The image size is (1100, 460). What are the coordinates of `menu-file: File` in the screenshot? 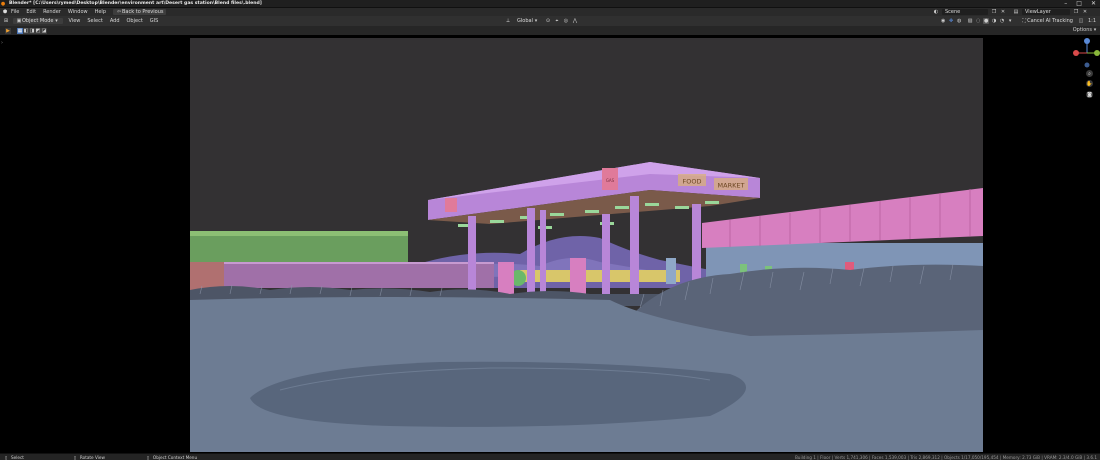 It's located at (15, 12).